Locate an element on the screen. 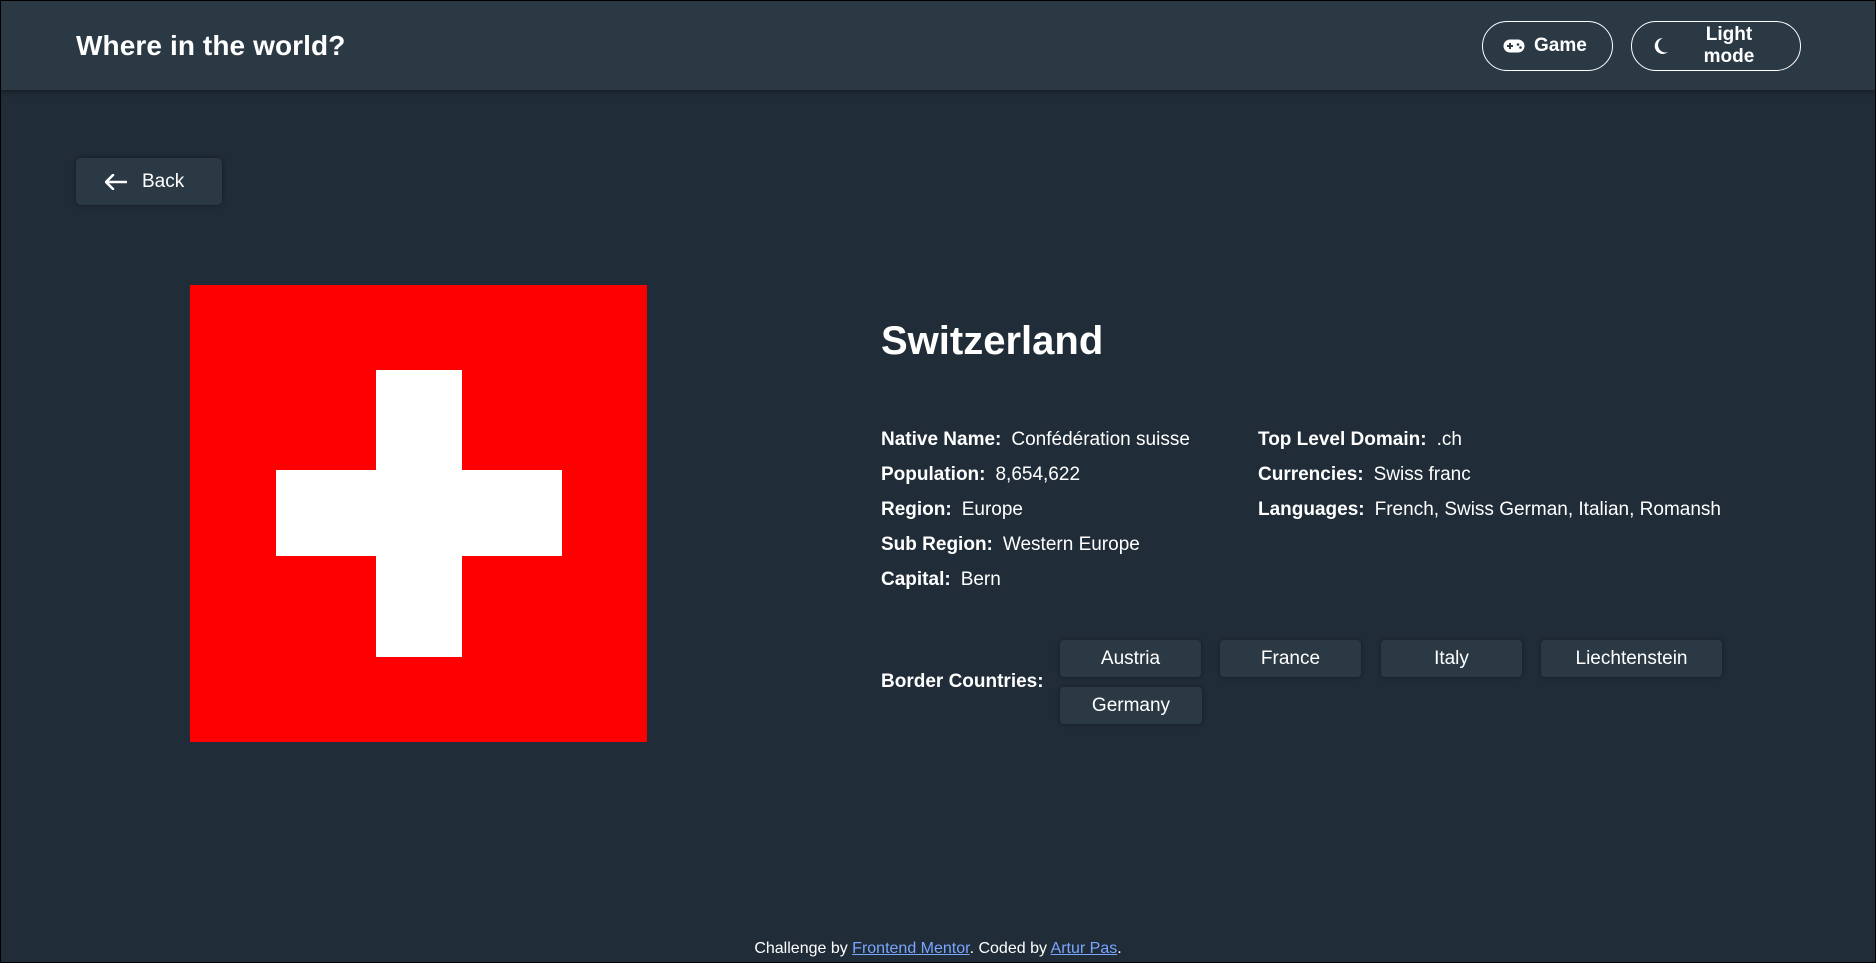 This screenshot has height=963, width=1876. top-header: Where in the world? Game Light mode is located at coordinates (938, 45).